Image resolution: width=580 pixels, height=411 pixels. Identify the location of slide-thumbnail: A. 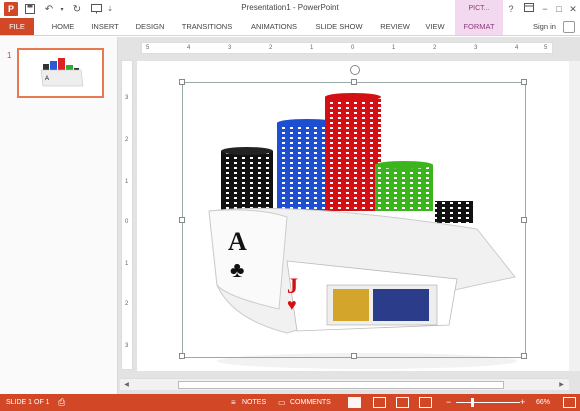
(60, 73).